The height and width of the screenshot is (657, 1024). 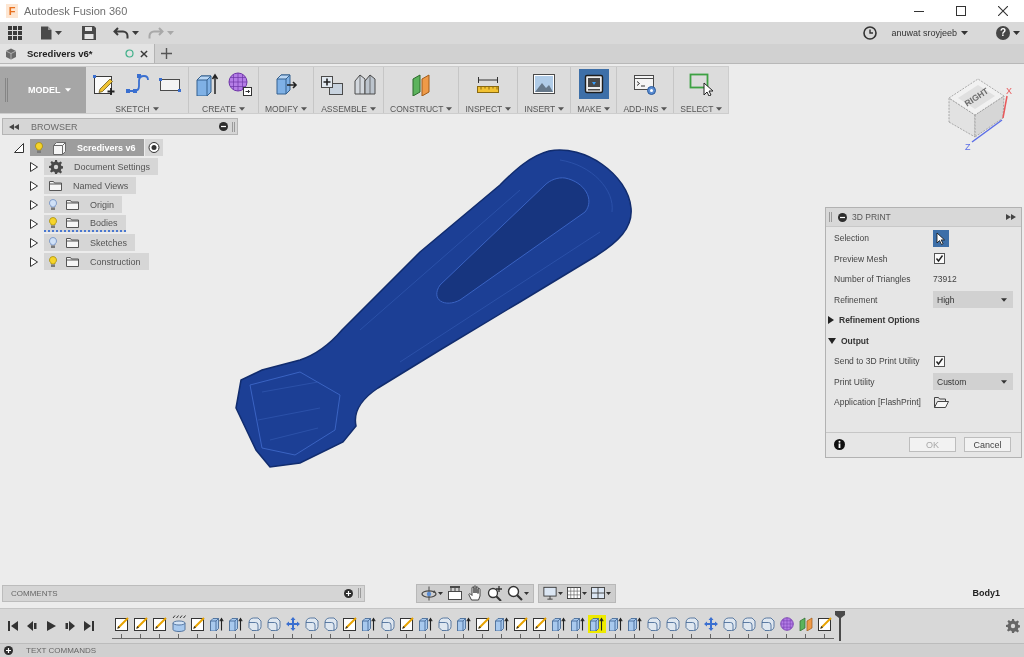 I want to click on settings-icon, so click(x=1013, y=626).